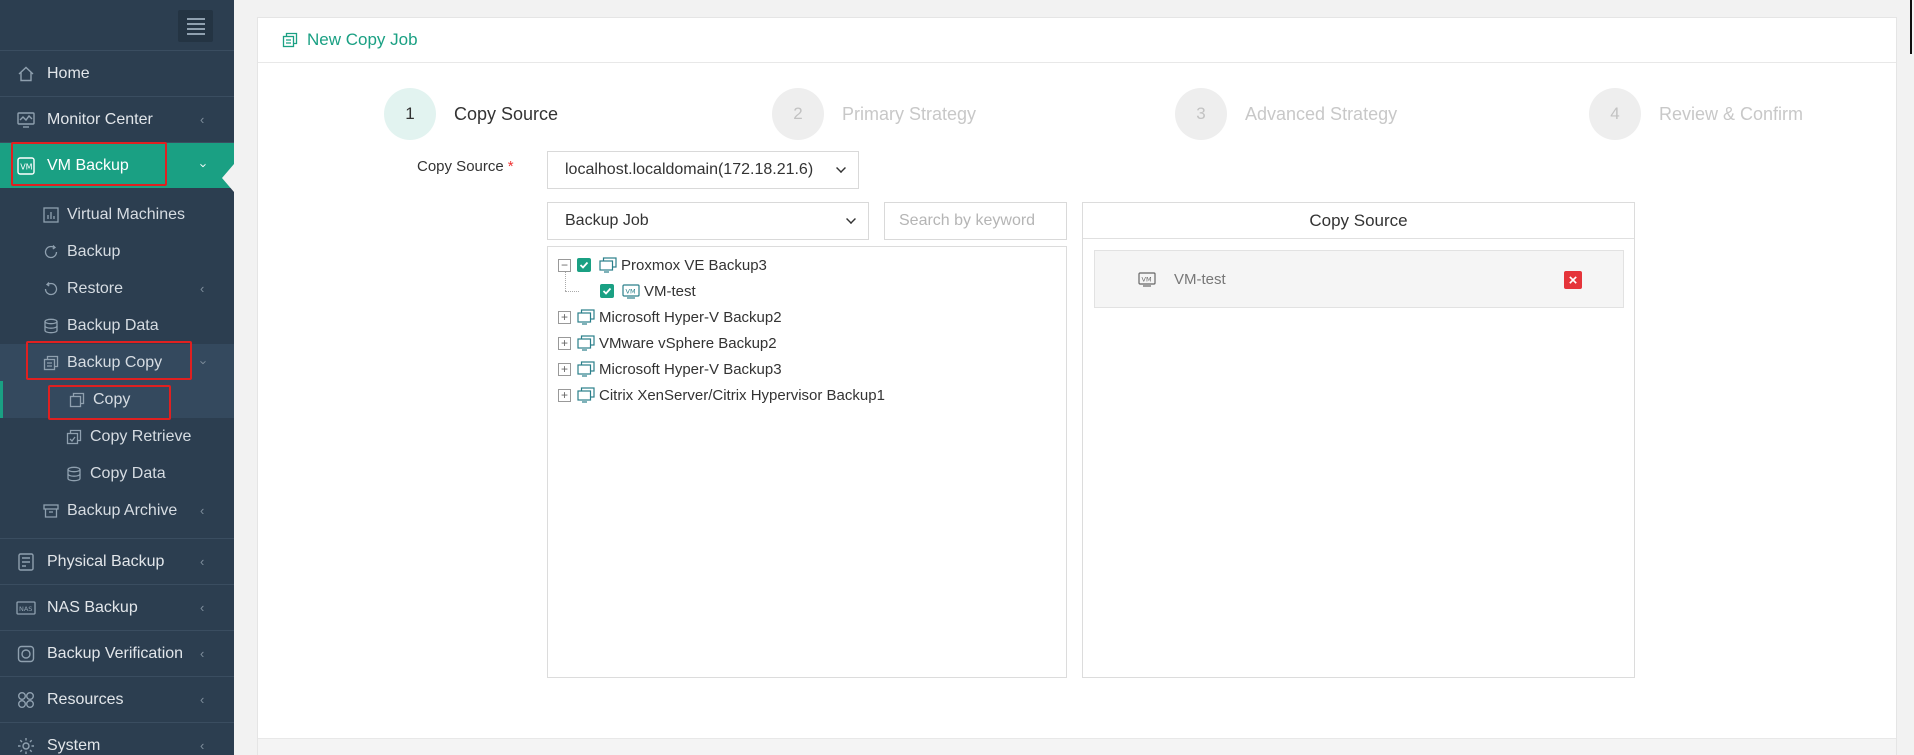 The width and height of the screenshot is (1914, 755). What do you see at coordinates (410, 114) in the screenshot?
I see `step-number: 1` at bounding box center [410, 114].